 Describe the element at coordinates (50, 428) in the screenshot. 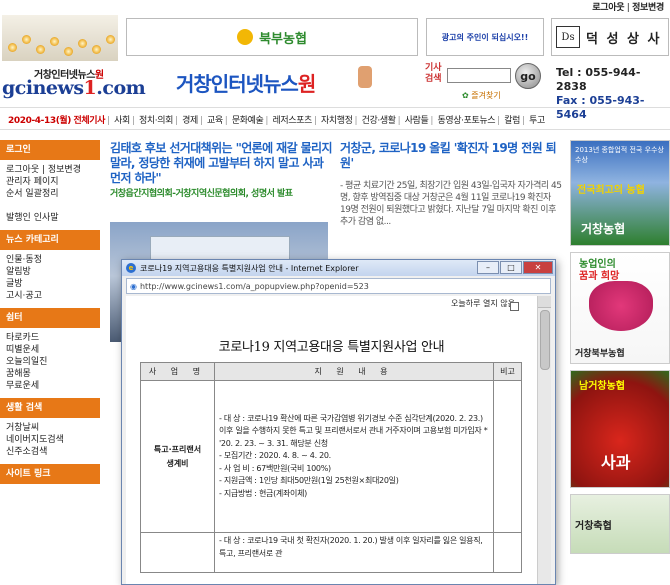

I see `sidebar-item: 거창날씨` at that location.